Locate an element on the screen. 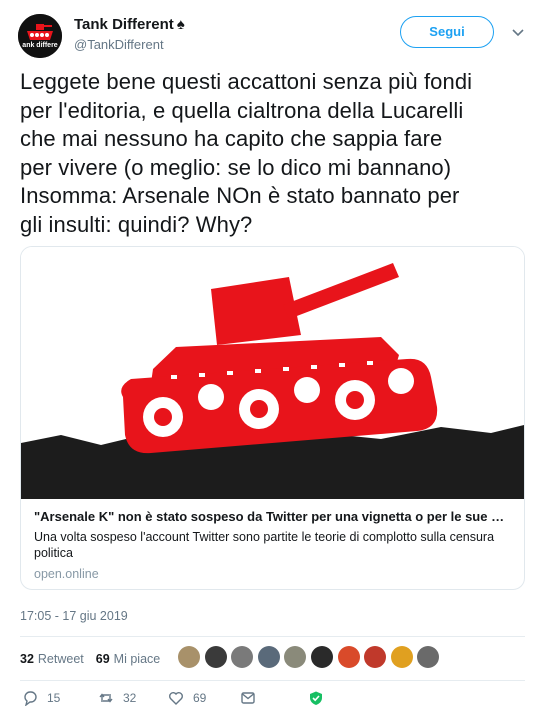  like-button: 69 is located at coordinates (187, 698).